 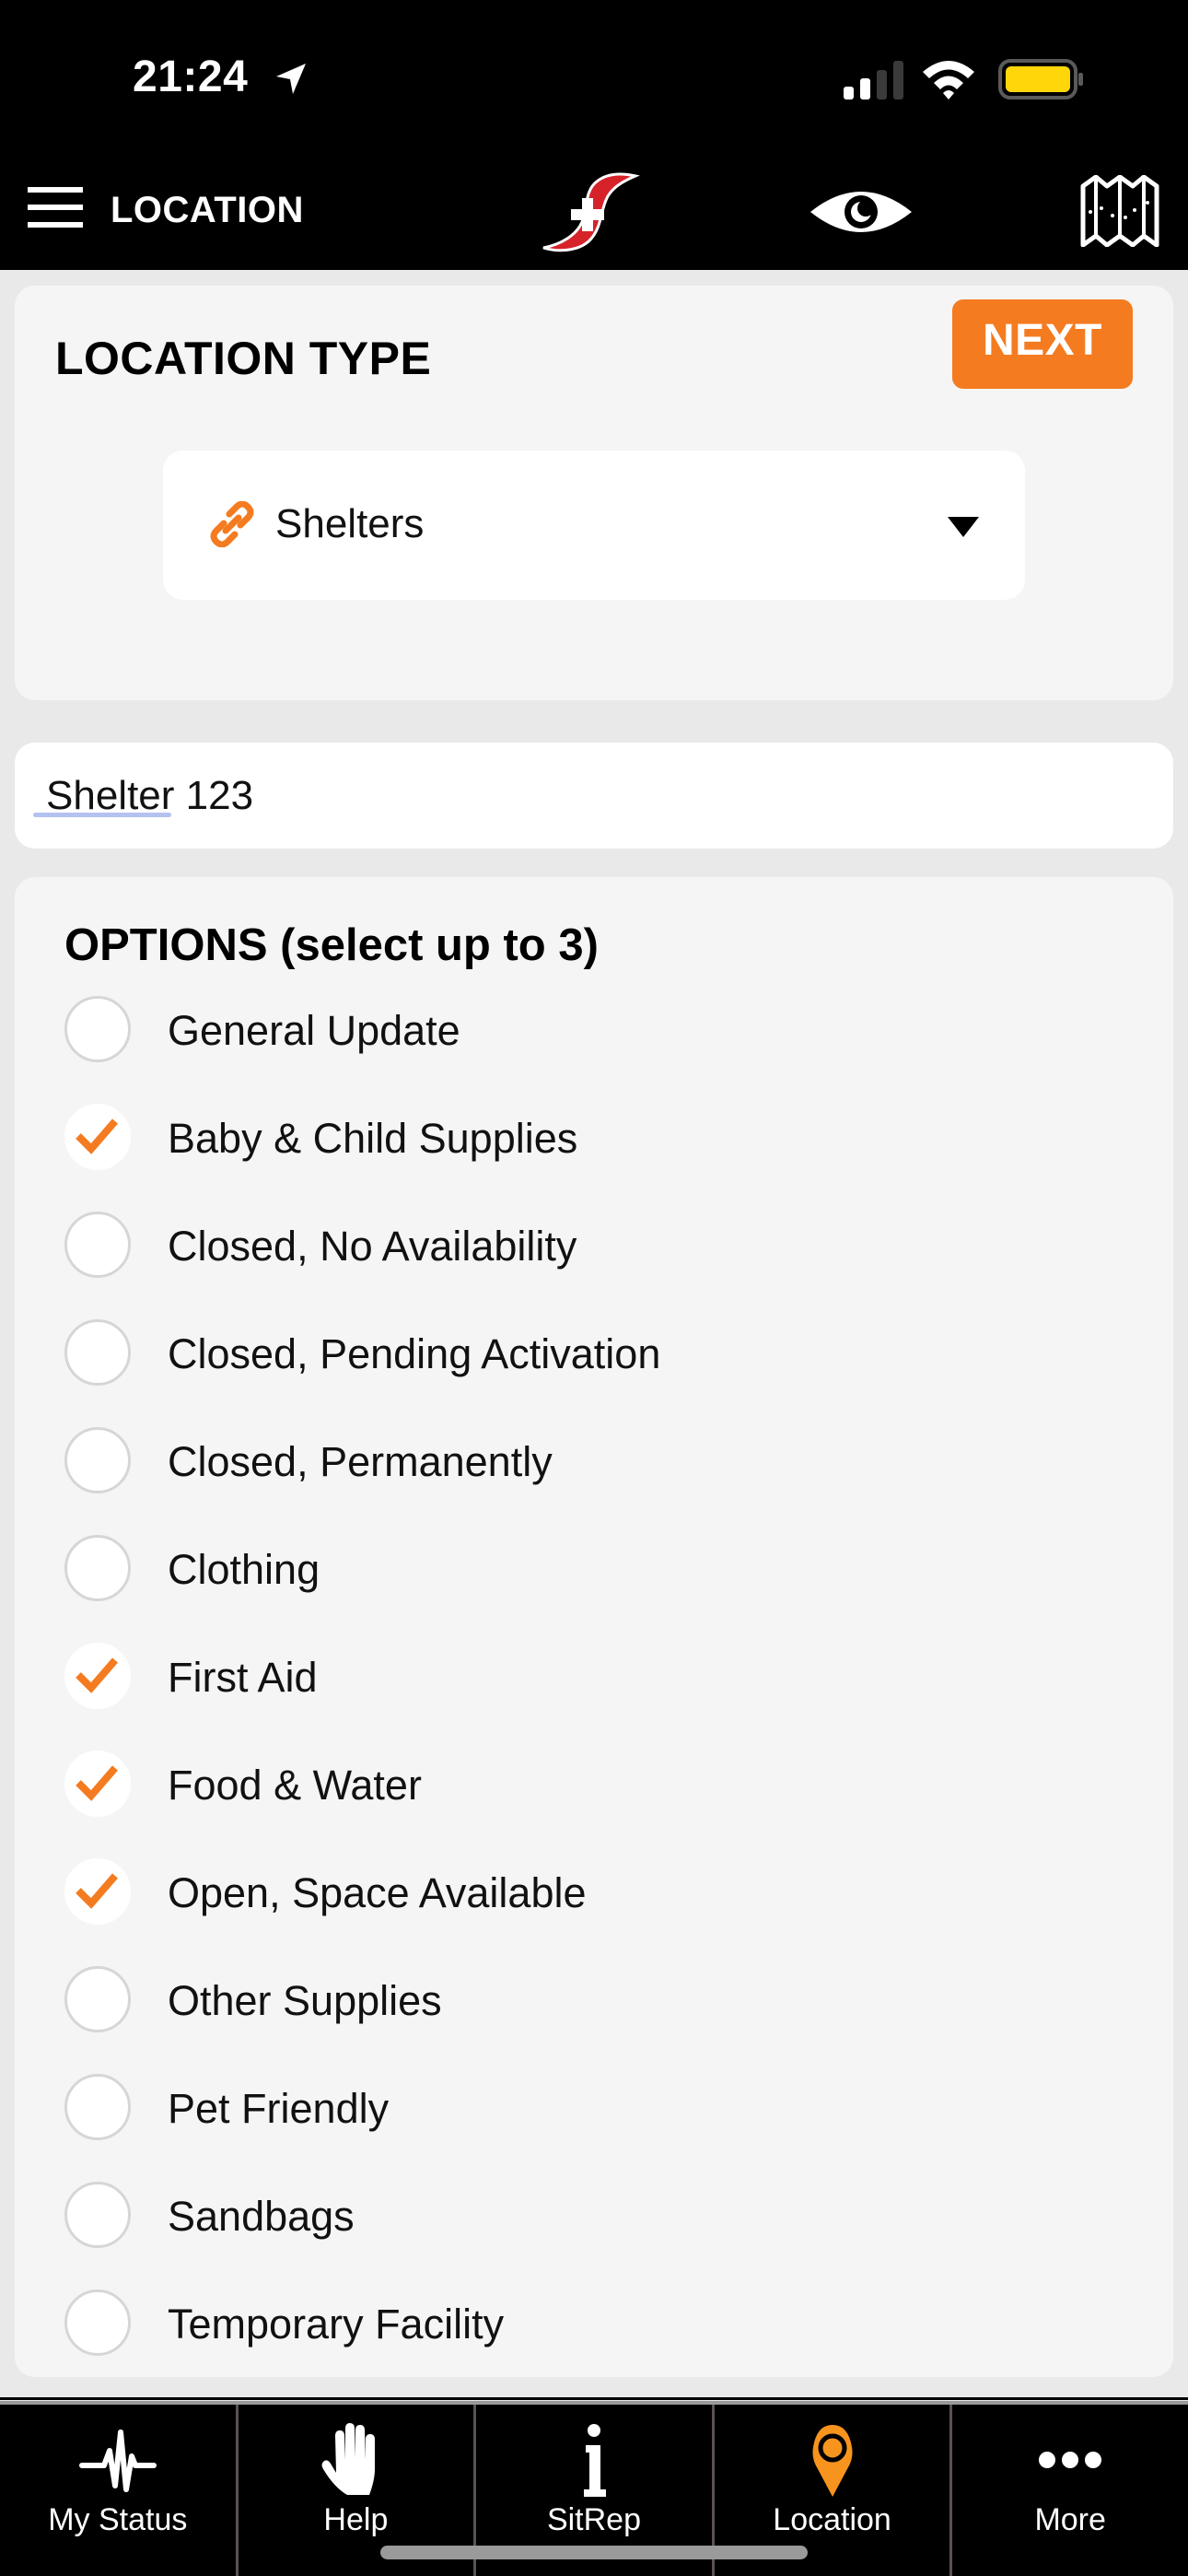 I want to click on location-name-field, so click(x=594, y=796).